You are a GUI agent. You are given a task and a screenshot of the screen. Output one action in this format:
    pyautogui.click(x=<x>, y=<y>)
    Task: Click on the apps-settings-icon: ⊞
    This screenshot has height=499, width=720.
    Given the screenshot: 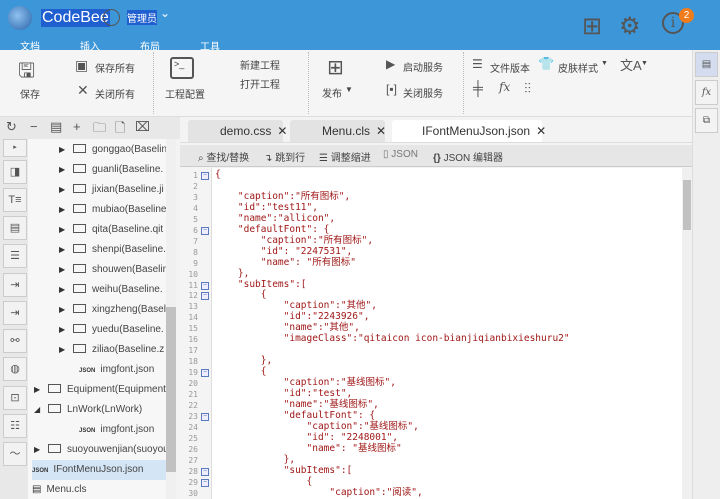 What is the action you would take?
    pyautogui.click(x=592, y=26)
    